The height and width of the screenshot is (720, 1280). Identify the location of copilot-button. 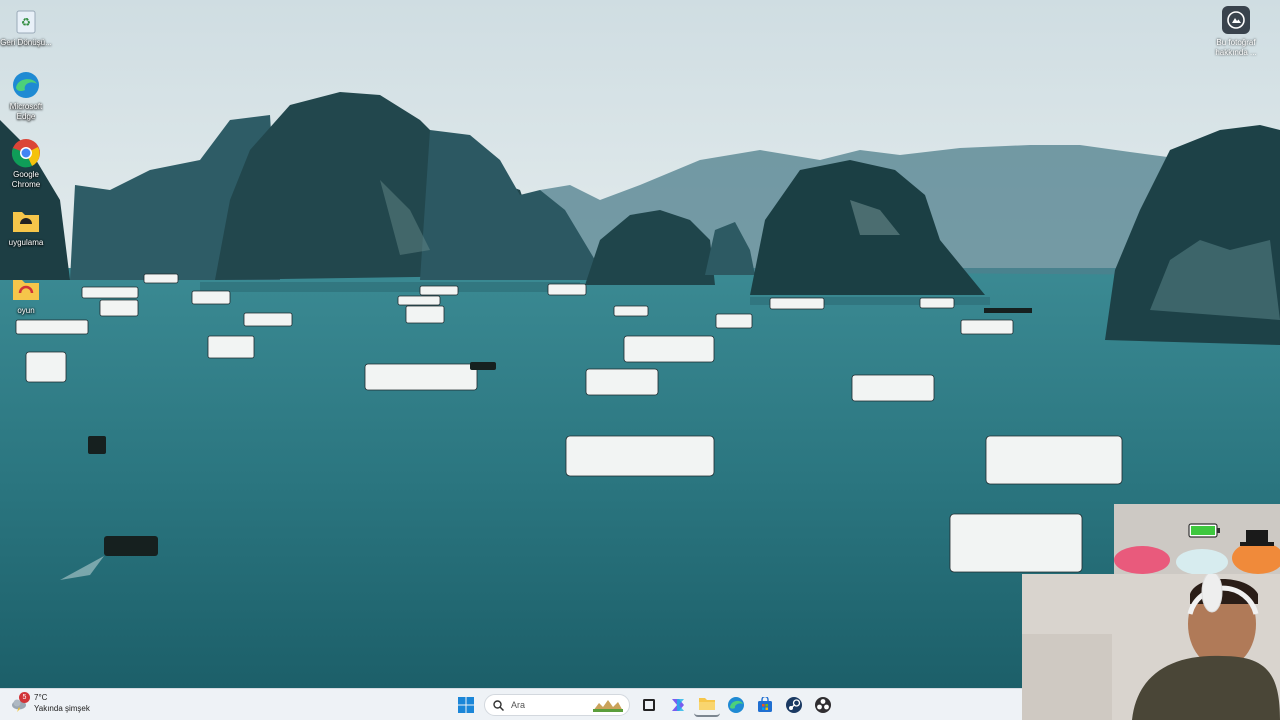
(678, 705).